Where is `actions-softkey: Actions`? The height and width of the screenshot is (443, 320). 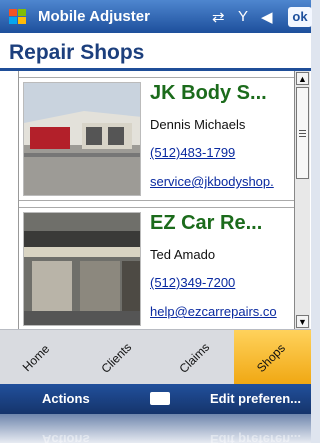 actions-softkey: Actions is located at coordinates (66, 398).